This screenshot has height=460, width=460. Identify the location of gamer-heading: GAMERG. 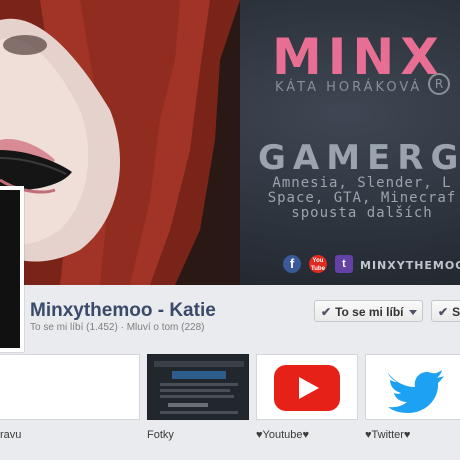
(359, 158).